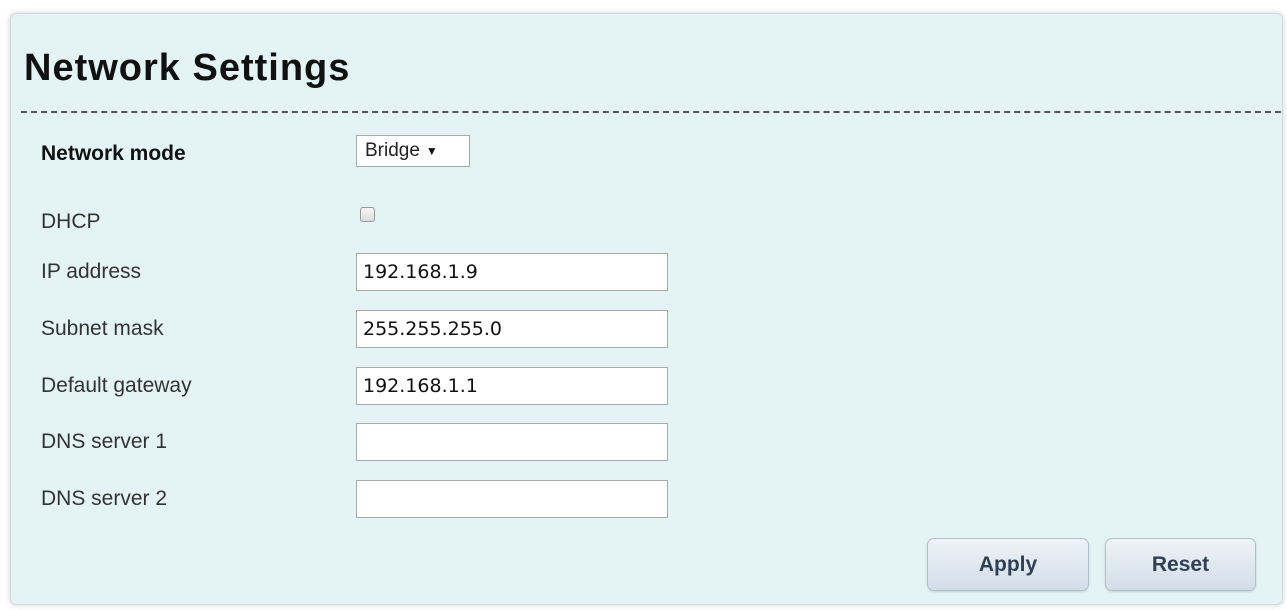 The width and height of the screenshot is (1287, 610). Describe the element at coordinates (113, 153) in the screenshot. I see `network-mode-label: Network mode` at that location.